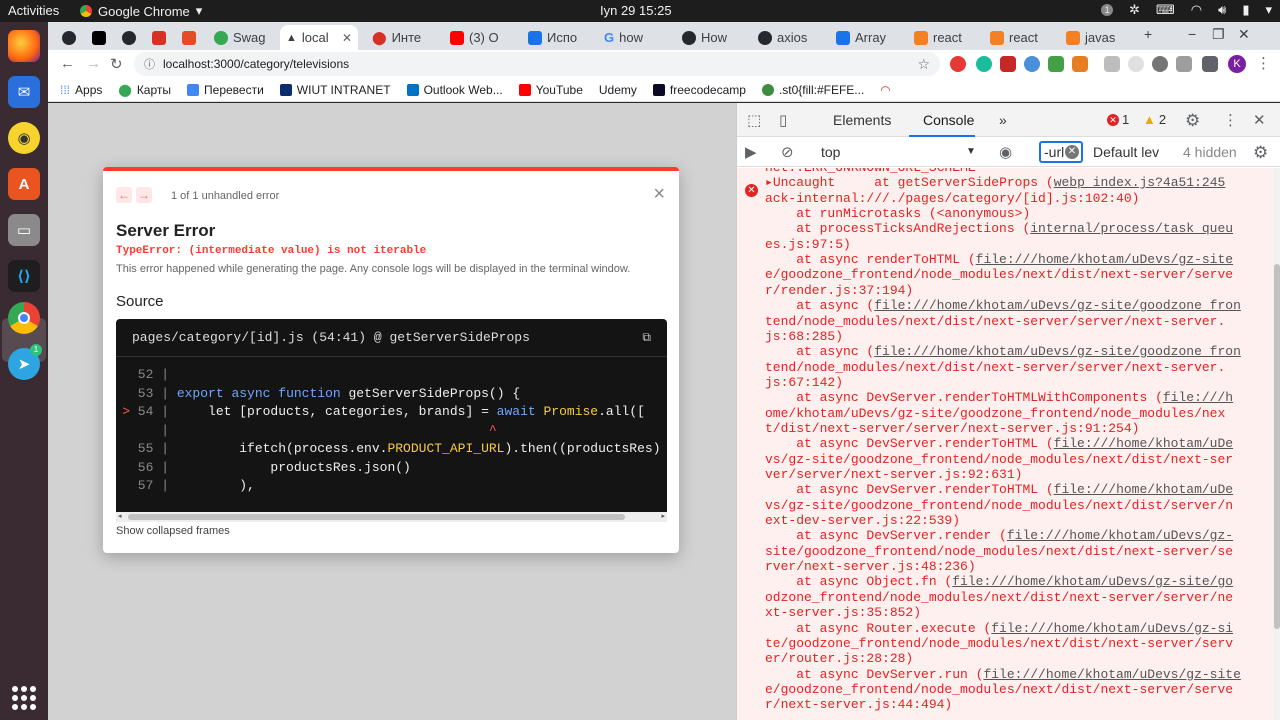  Describe the element at coordinates (149, 64) in the screenshot. I see `info-icon: ⓘ` at that location.